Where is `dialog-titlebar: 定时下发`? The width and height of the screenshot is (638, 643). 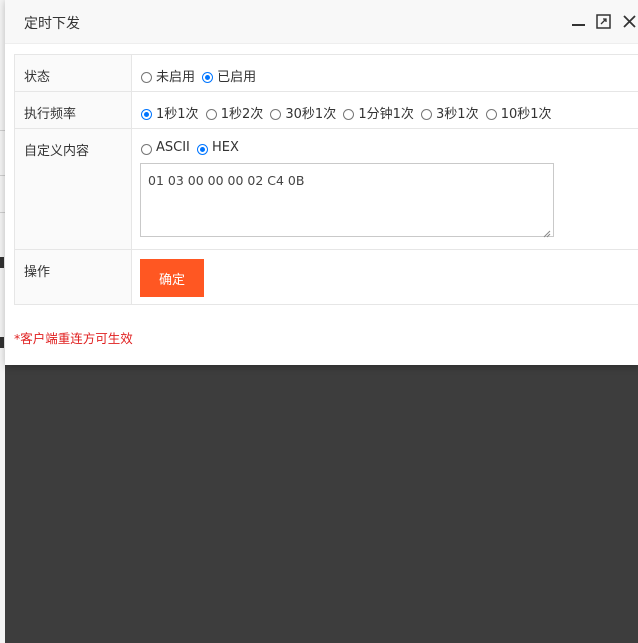
dialog-titlebar: 定时下发 is located at coordinates (321, 22).